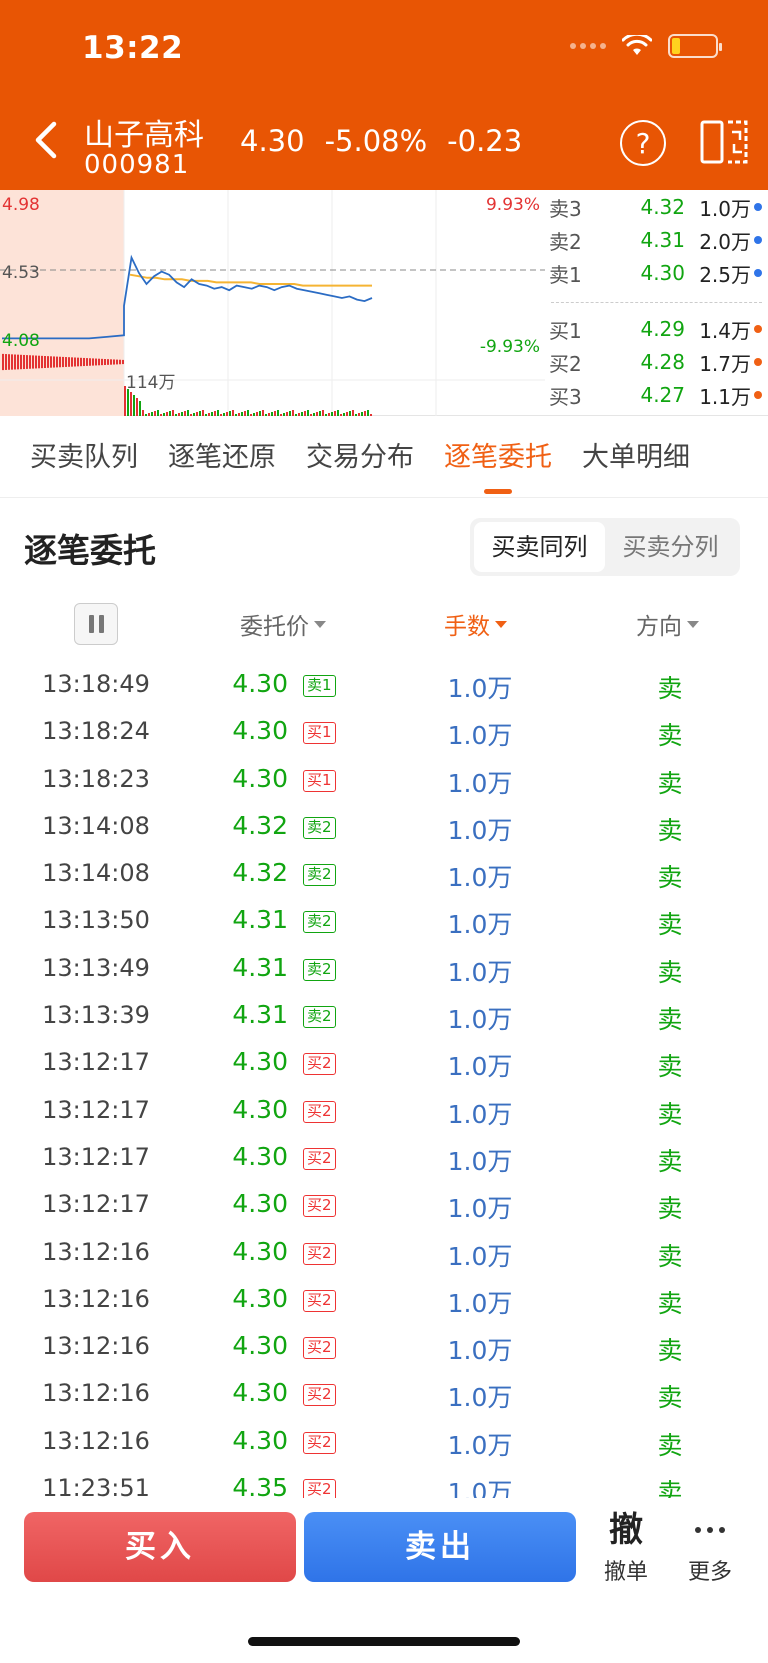 The image size is (768, 1663). I want to click on order-price: 4.32, so click(260, 873).